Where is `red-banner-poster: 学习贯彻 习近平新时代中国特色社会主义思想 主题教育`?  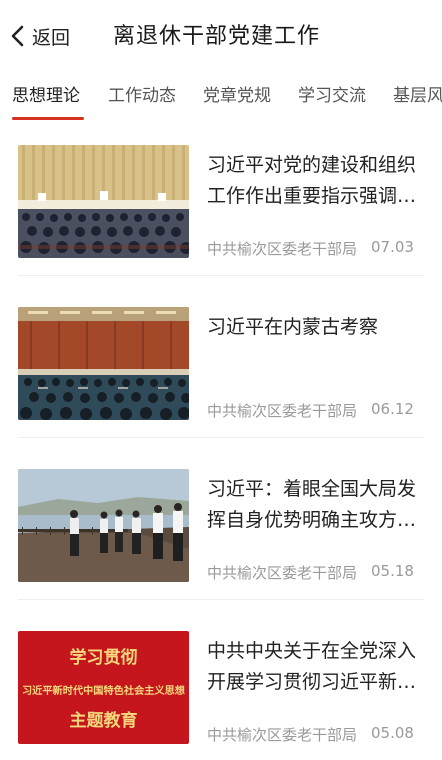
red-banner-poster: 学习贯彻 习近平新时代中国特色社会主义思想 主题教育 is located at coordinates (103, 687).